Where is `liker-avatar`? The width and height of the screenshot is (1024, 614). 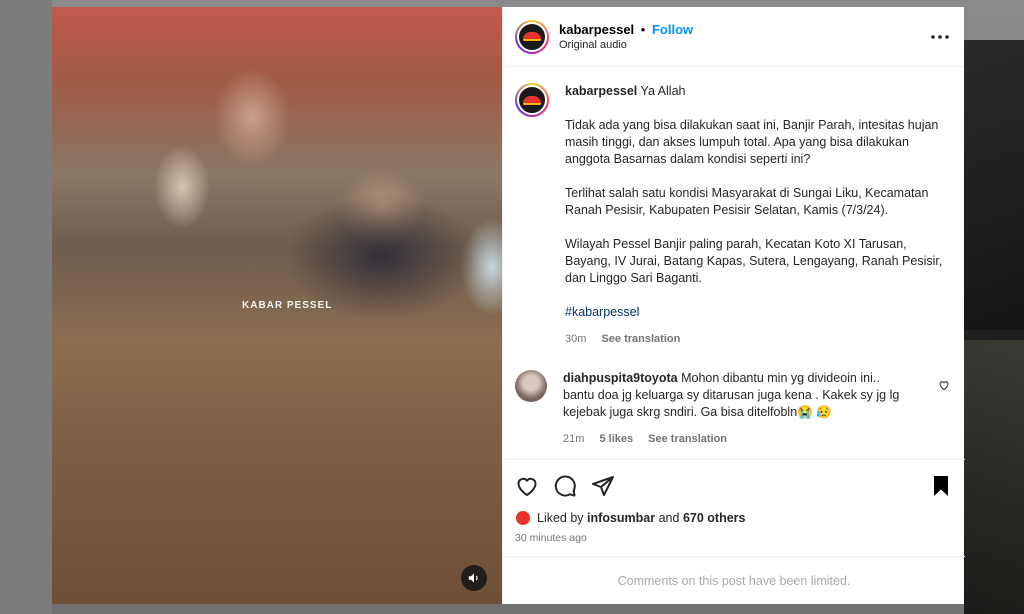 liker-avatar is located at coordinates (523, 518).